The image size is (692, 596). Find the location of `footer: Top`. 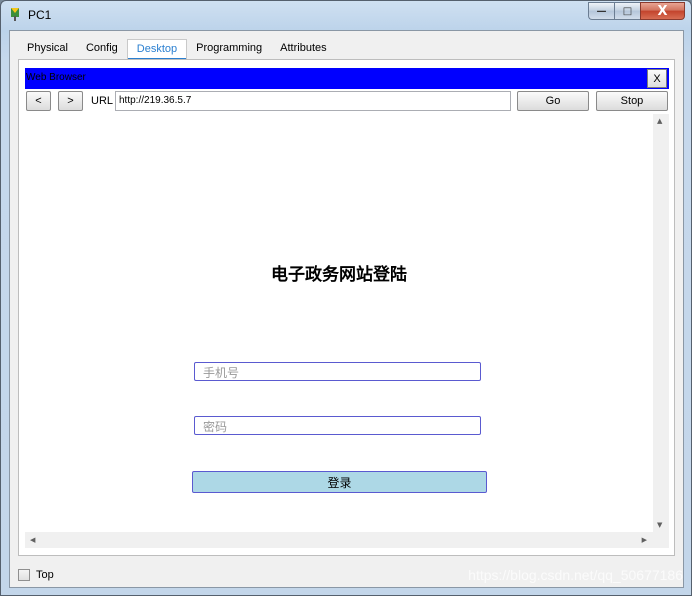

footer: Top is located at coordinates (36, 575).